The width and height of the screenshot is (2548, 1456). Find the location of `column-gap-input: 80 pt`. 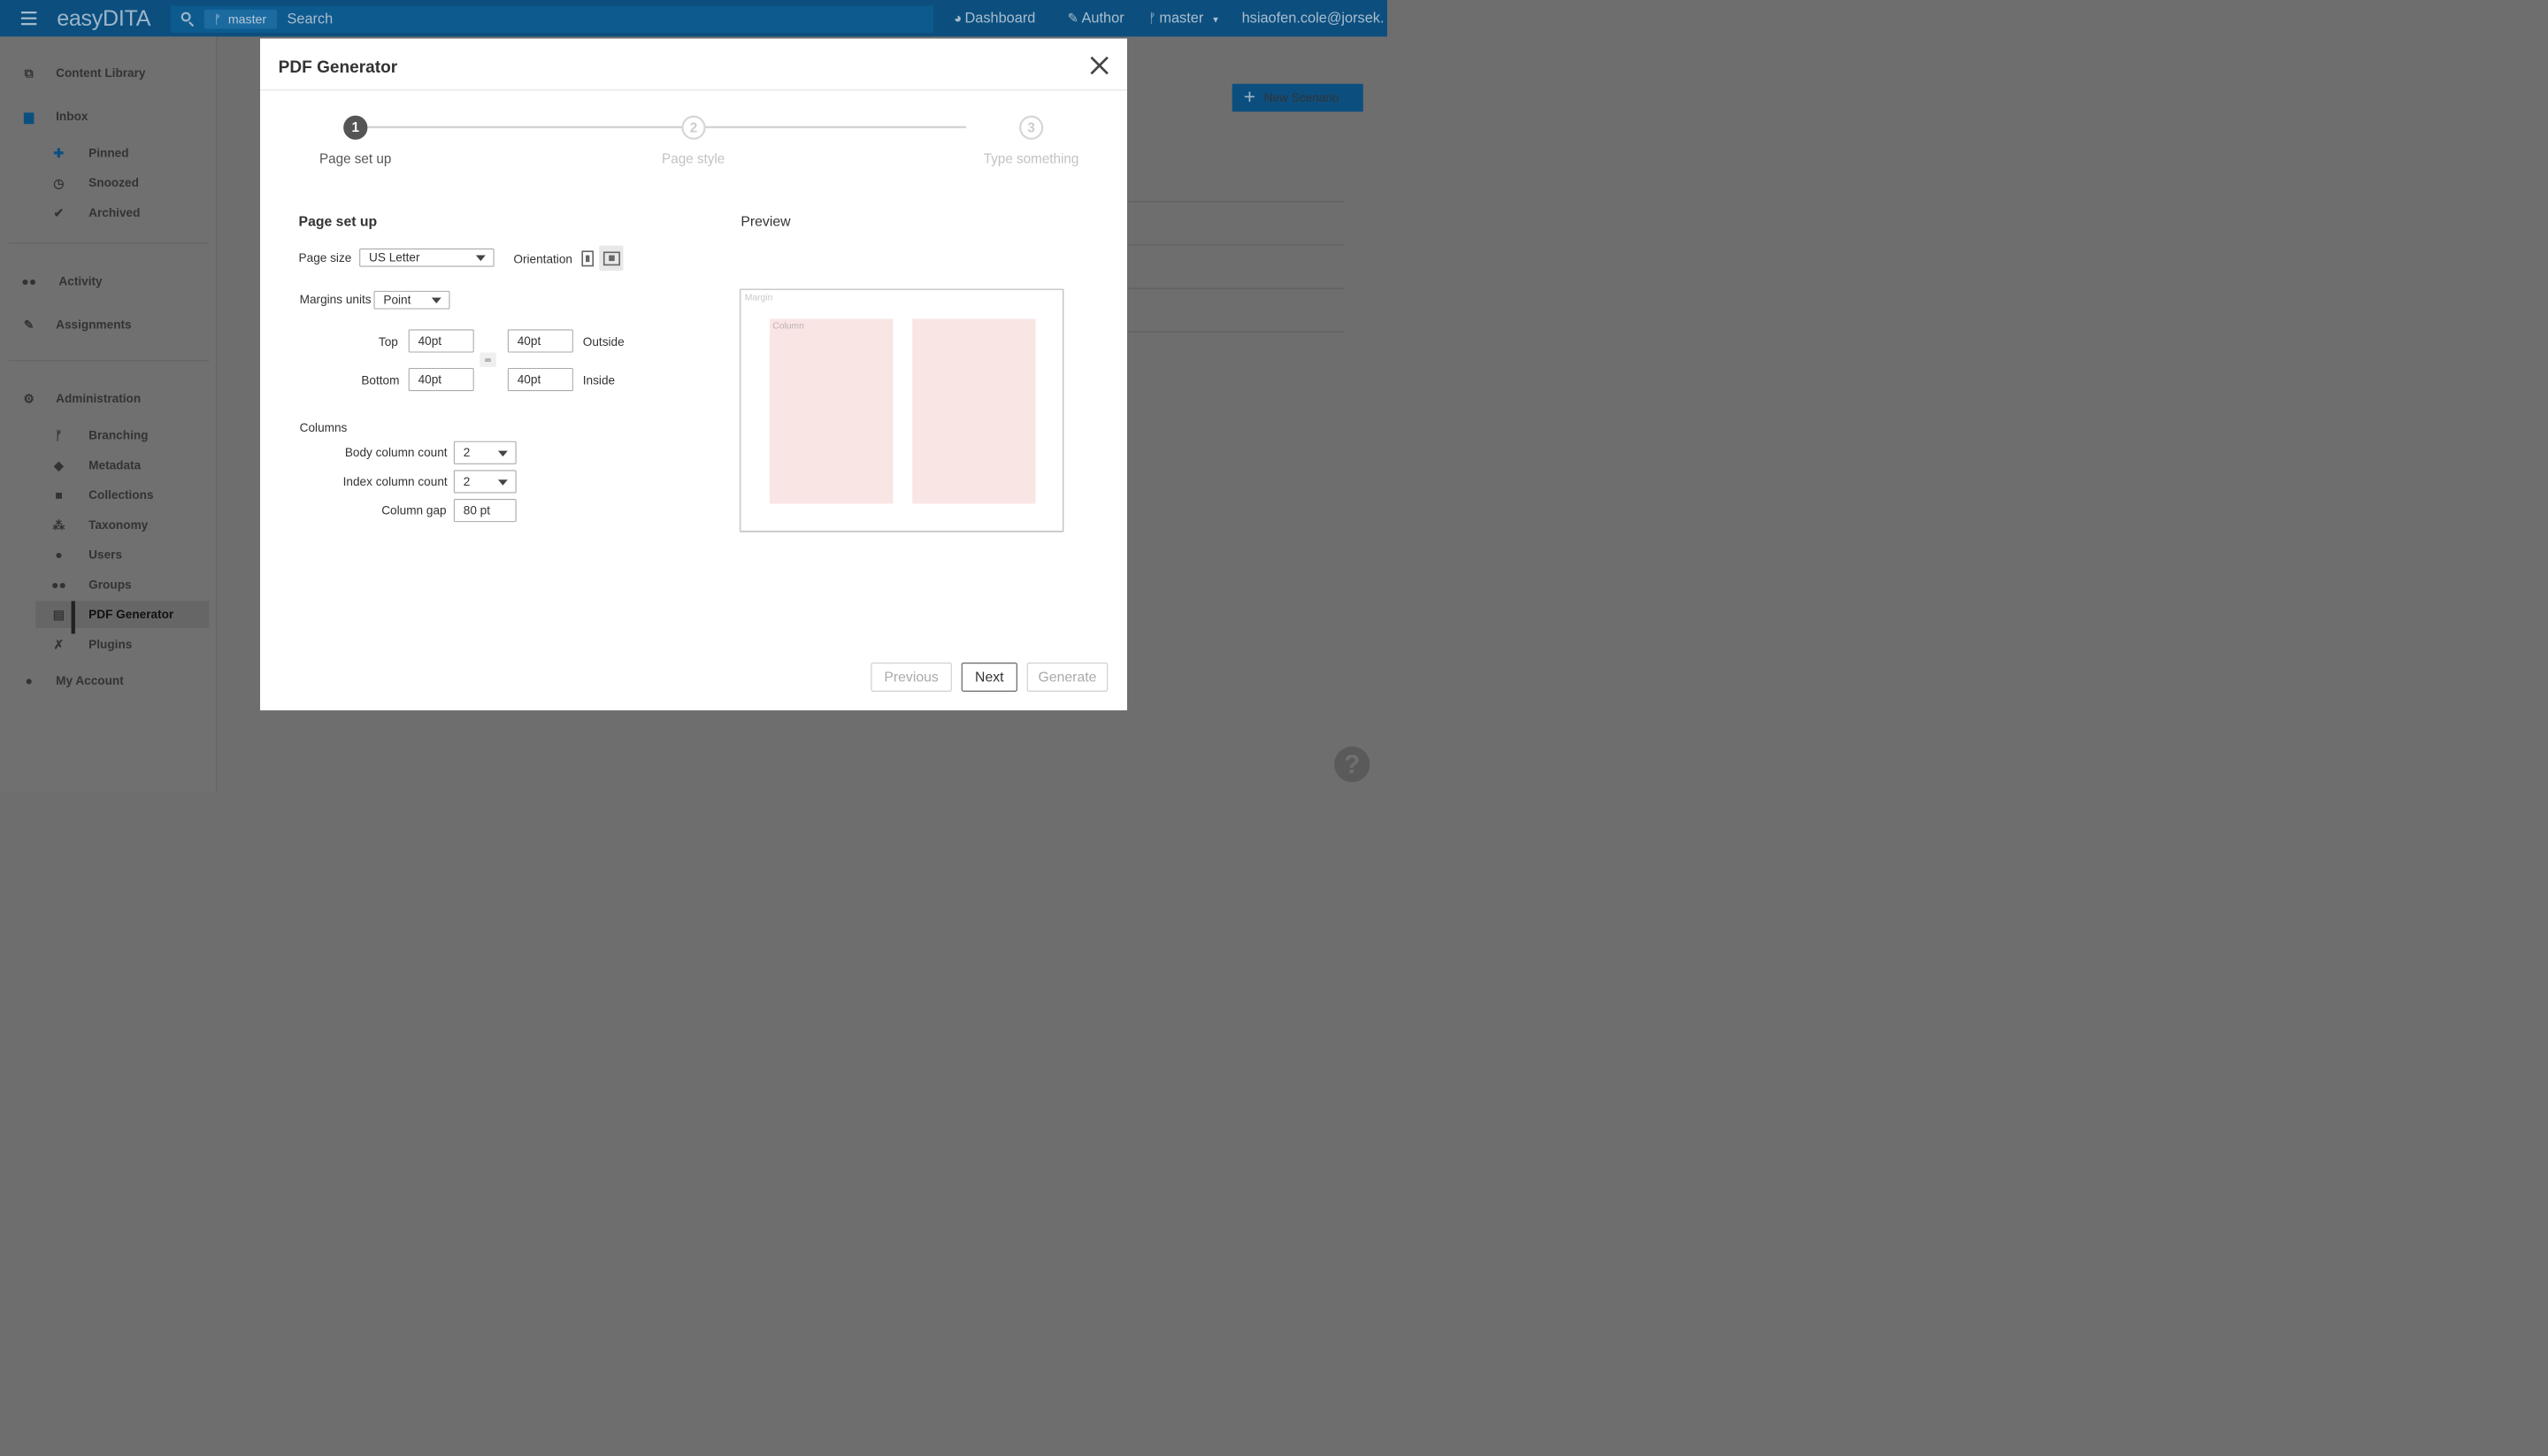

column-gap-input: 80 pt is located at coordinates (485, 511).